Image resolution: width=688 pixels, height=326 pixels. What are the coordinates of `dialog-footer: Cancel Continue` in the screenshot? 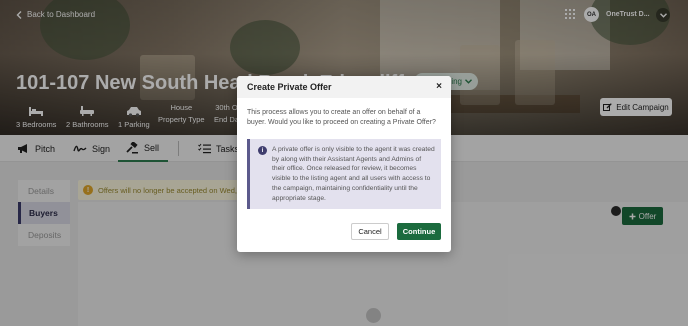 It's located at (396, 231).